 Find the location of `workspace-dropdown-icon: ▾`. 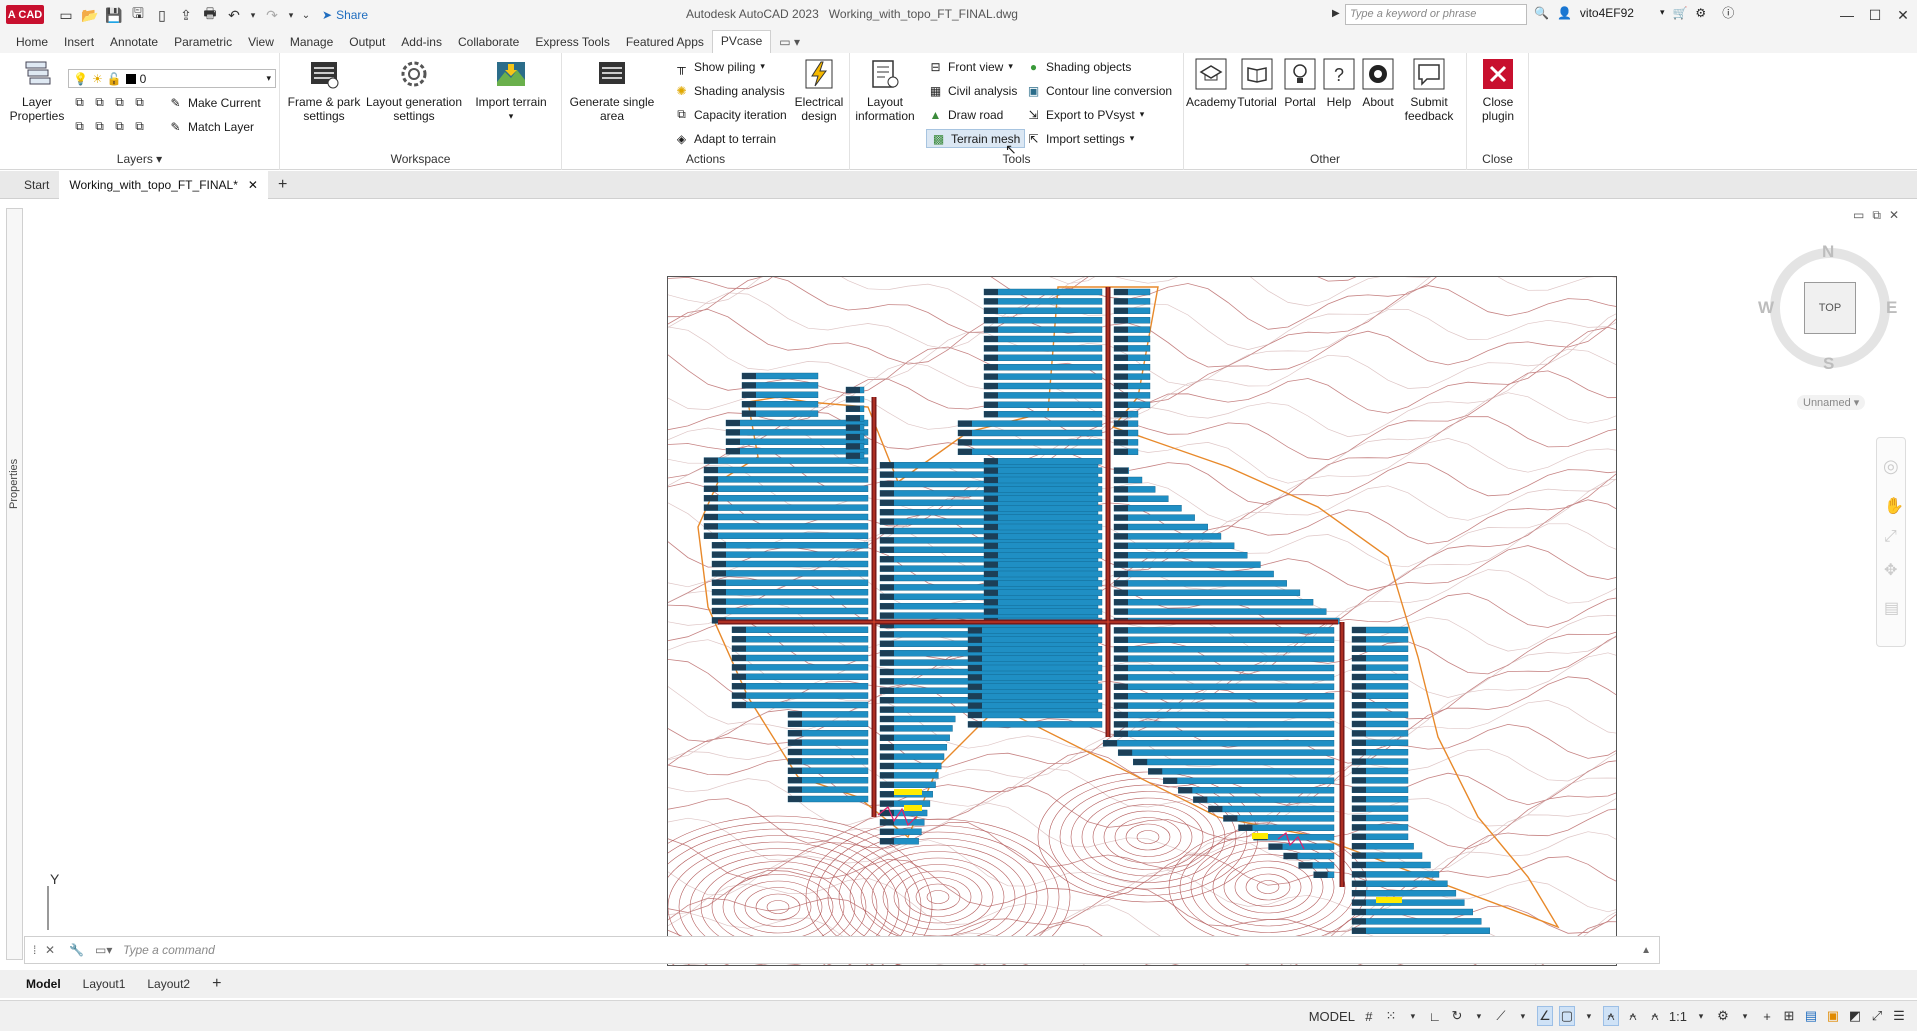

workspace-dropdown-icon: ▾ is located at coordinates (1745, 1016).